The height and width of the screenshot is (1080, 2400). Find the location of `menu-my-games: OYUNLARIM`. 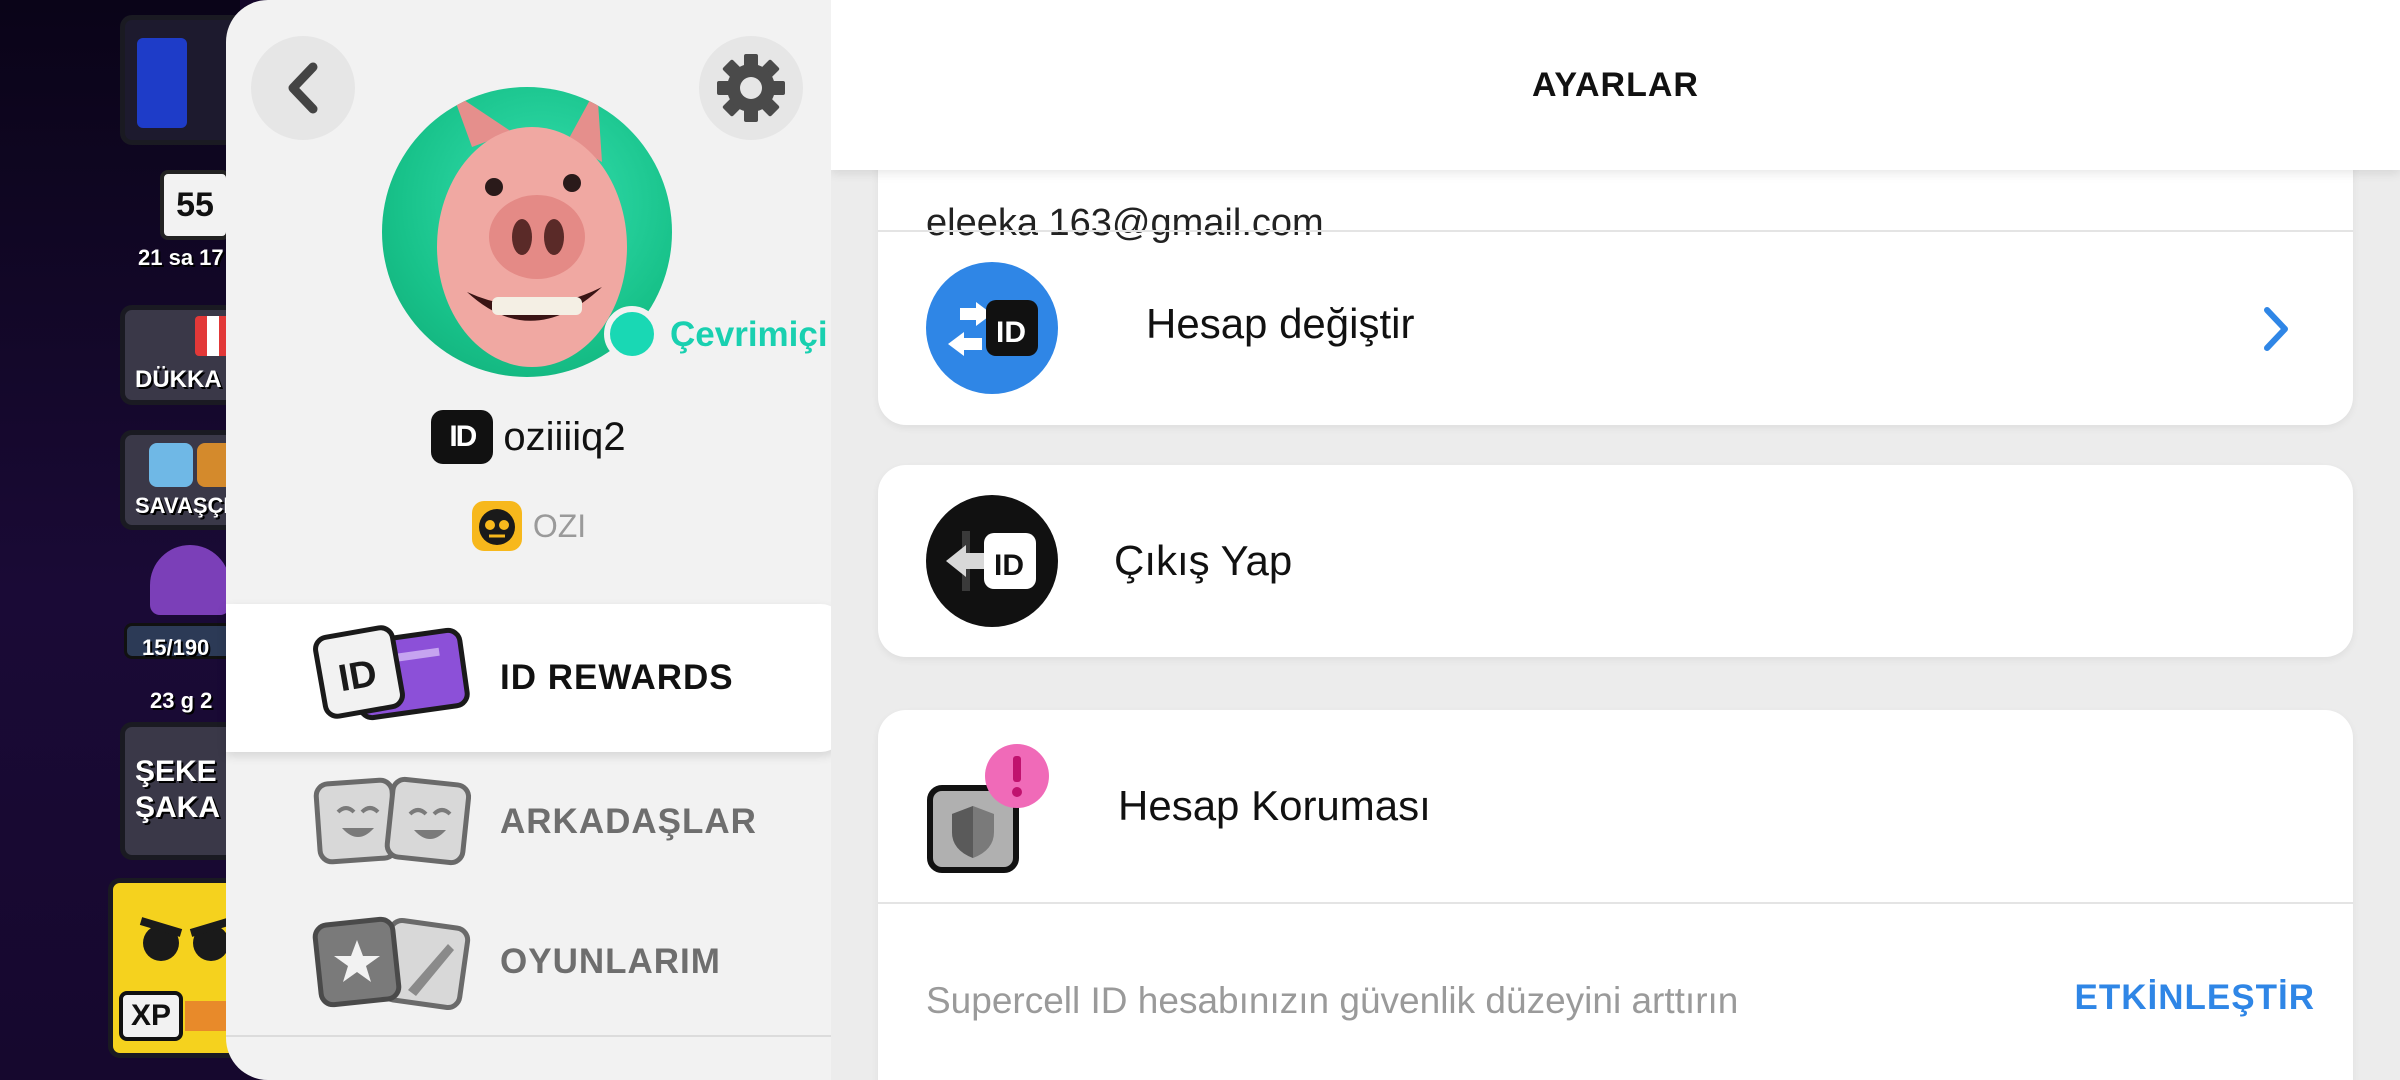

menu-my-games: OYUNLARIM is located at coordinates (528, 962).